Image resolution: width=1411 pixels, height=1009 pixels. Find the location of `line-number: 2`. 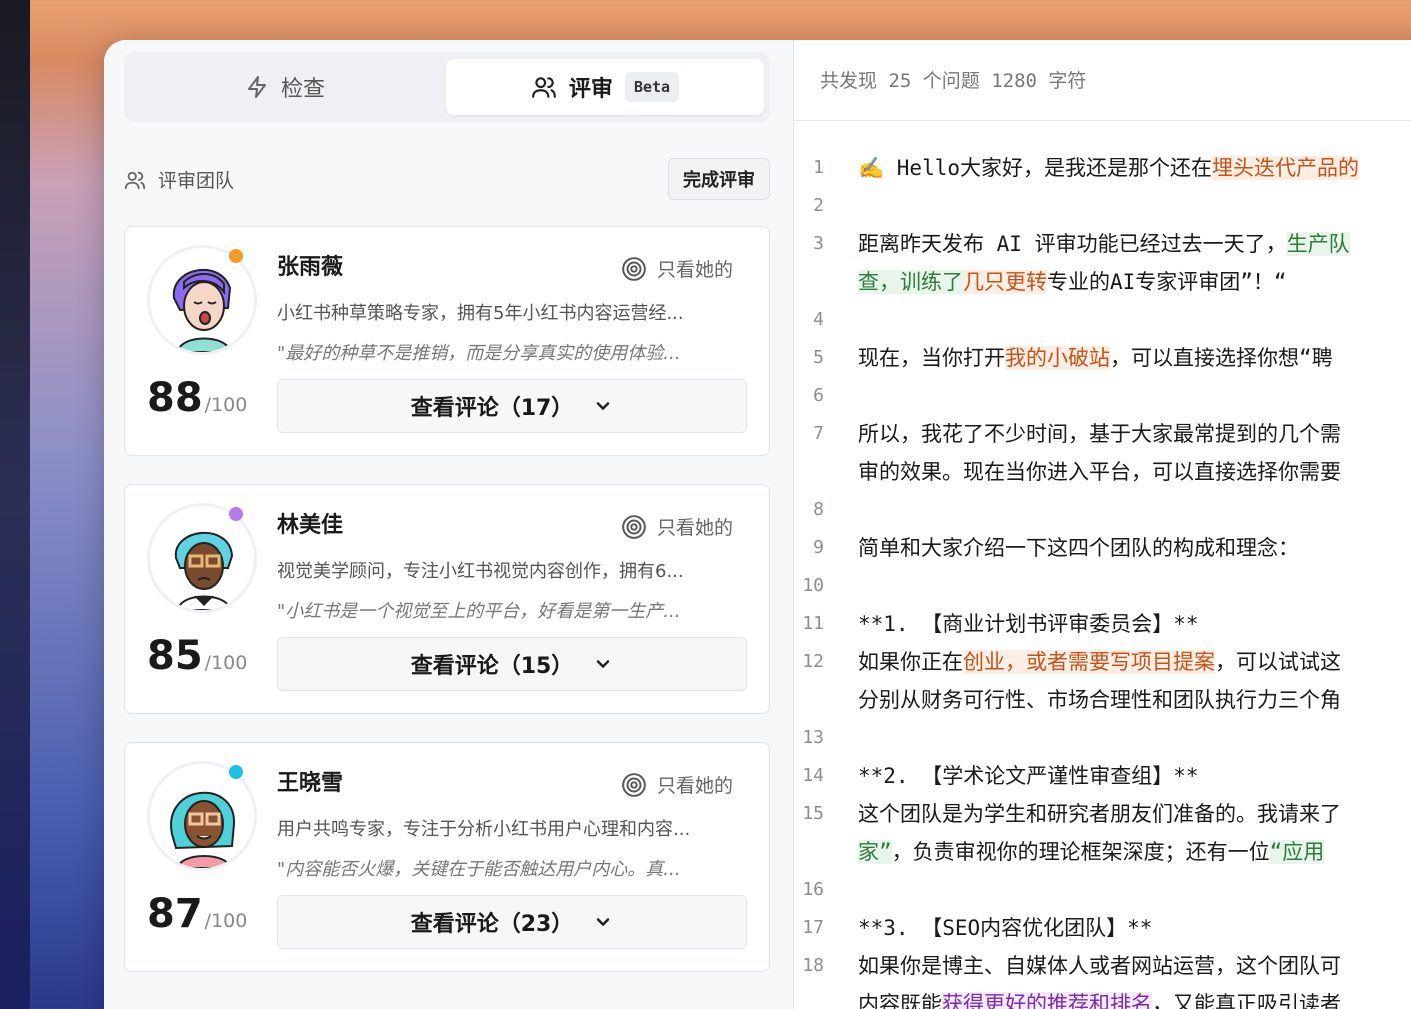

line-number: 2 is located at coordinates (818, 205).